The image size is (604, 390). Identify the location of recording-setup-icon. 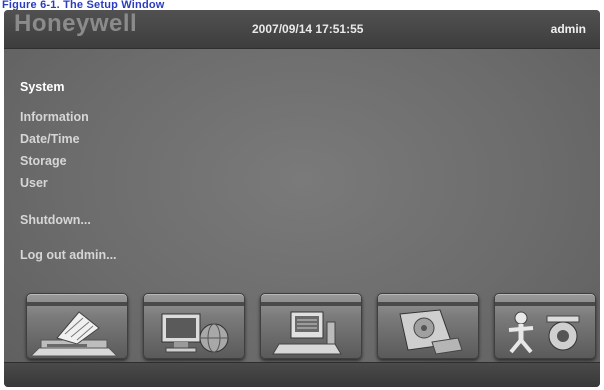
(307, 333).